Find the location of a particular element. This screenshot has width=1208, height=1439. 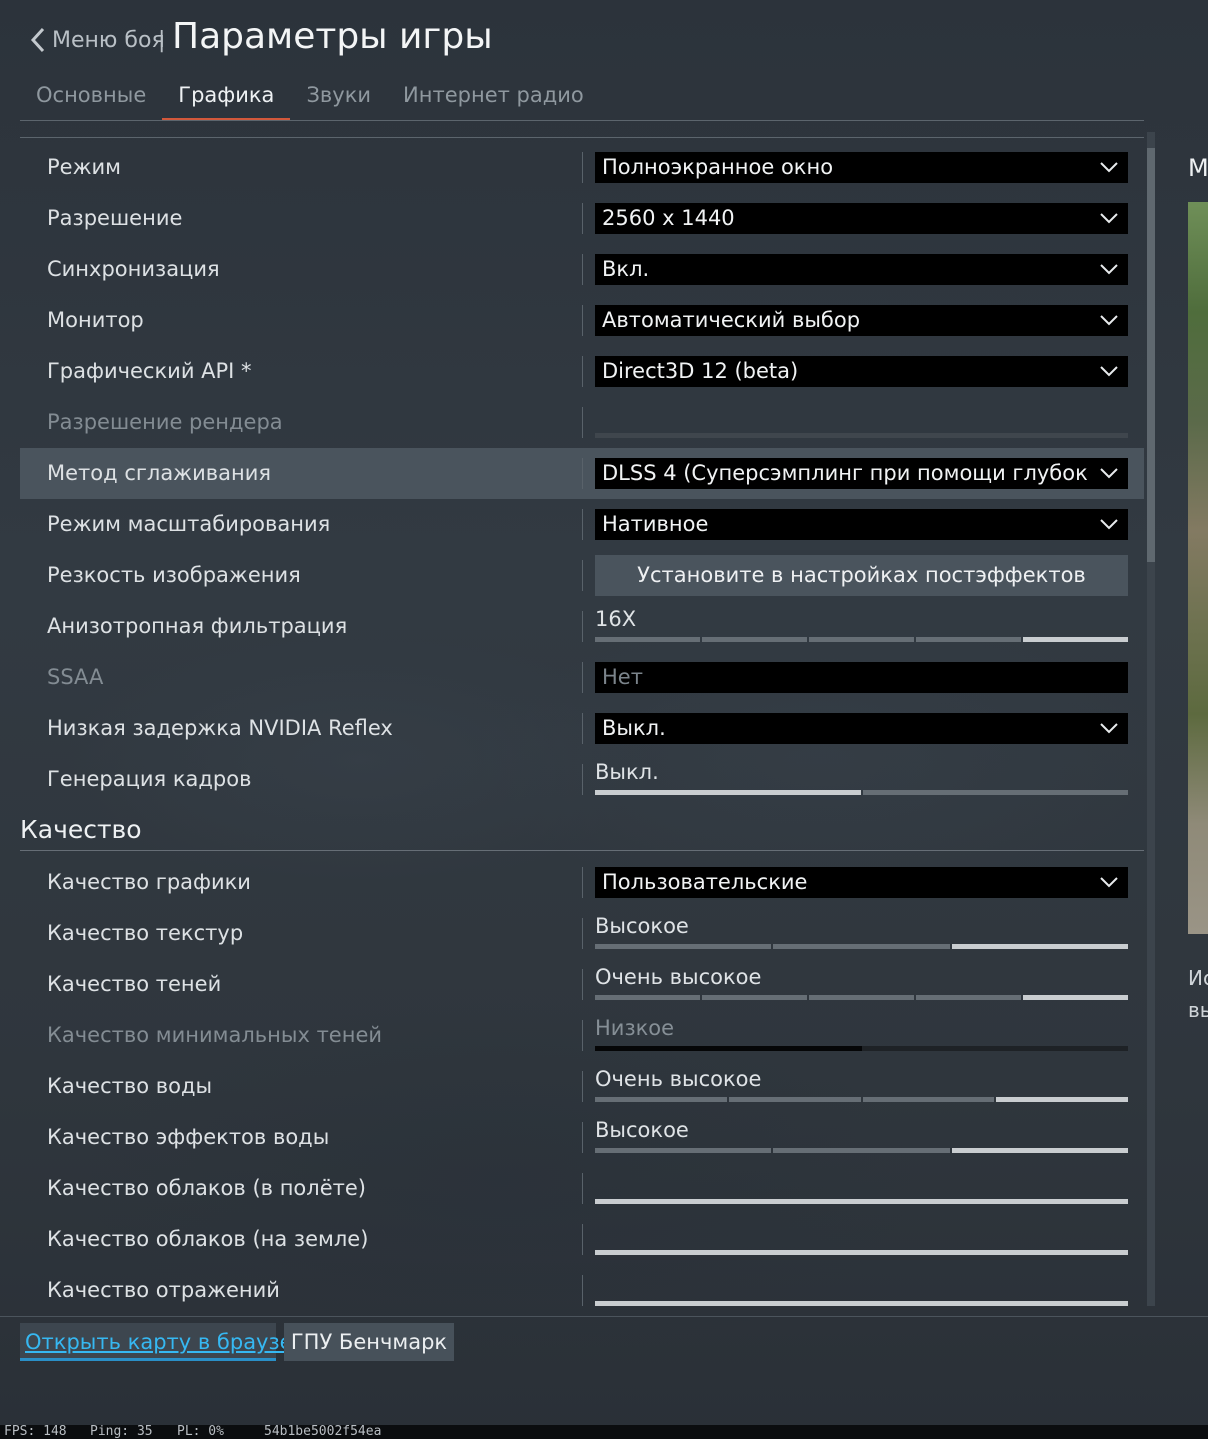

setting-row-mode: Режим Полноэкранное окно is located at coordinates (582, 167).